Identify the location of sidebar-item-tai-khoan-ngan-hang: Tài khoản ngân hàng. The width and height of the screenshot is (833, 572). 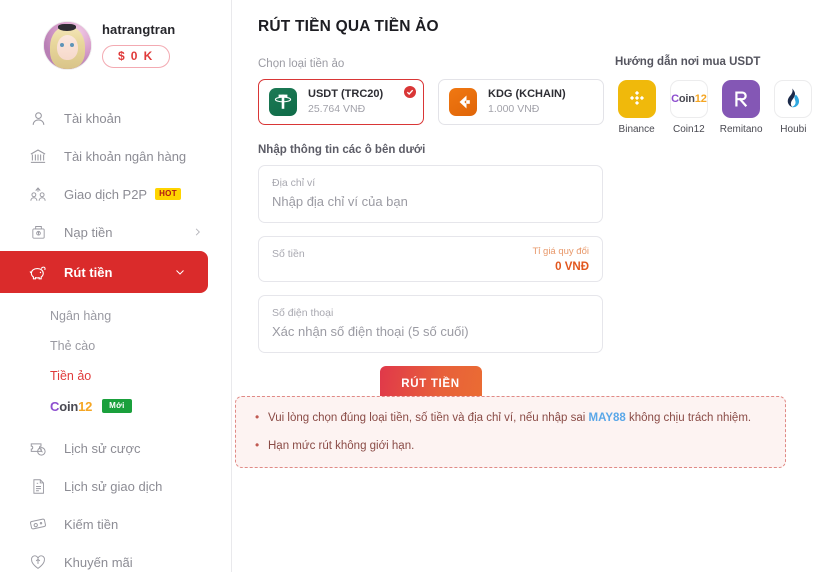
(115, 156).